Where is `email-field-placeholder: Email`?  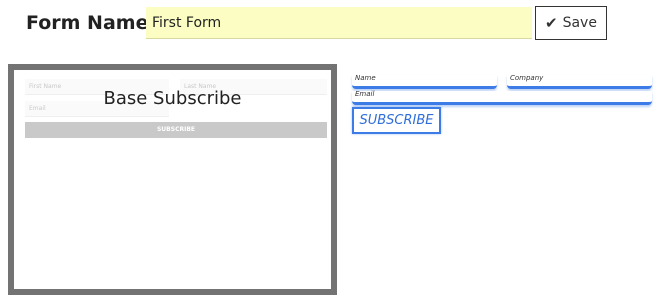 email-field-placeholder: Email is located at coordinates (365, 94).